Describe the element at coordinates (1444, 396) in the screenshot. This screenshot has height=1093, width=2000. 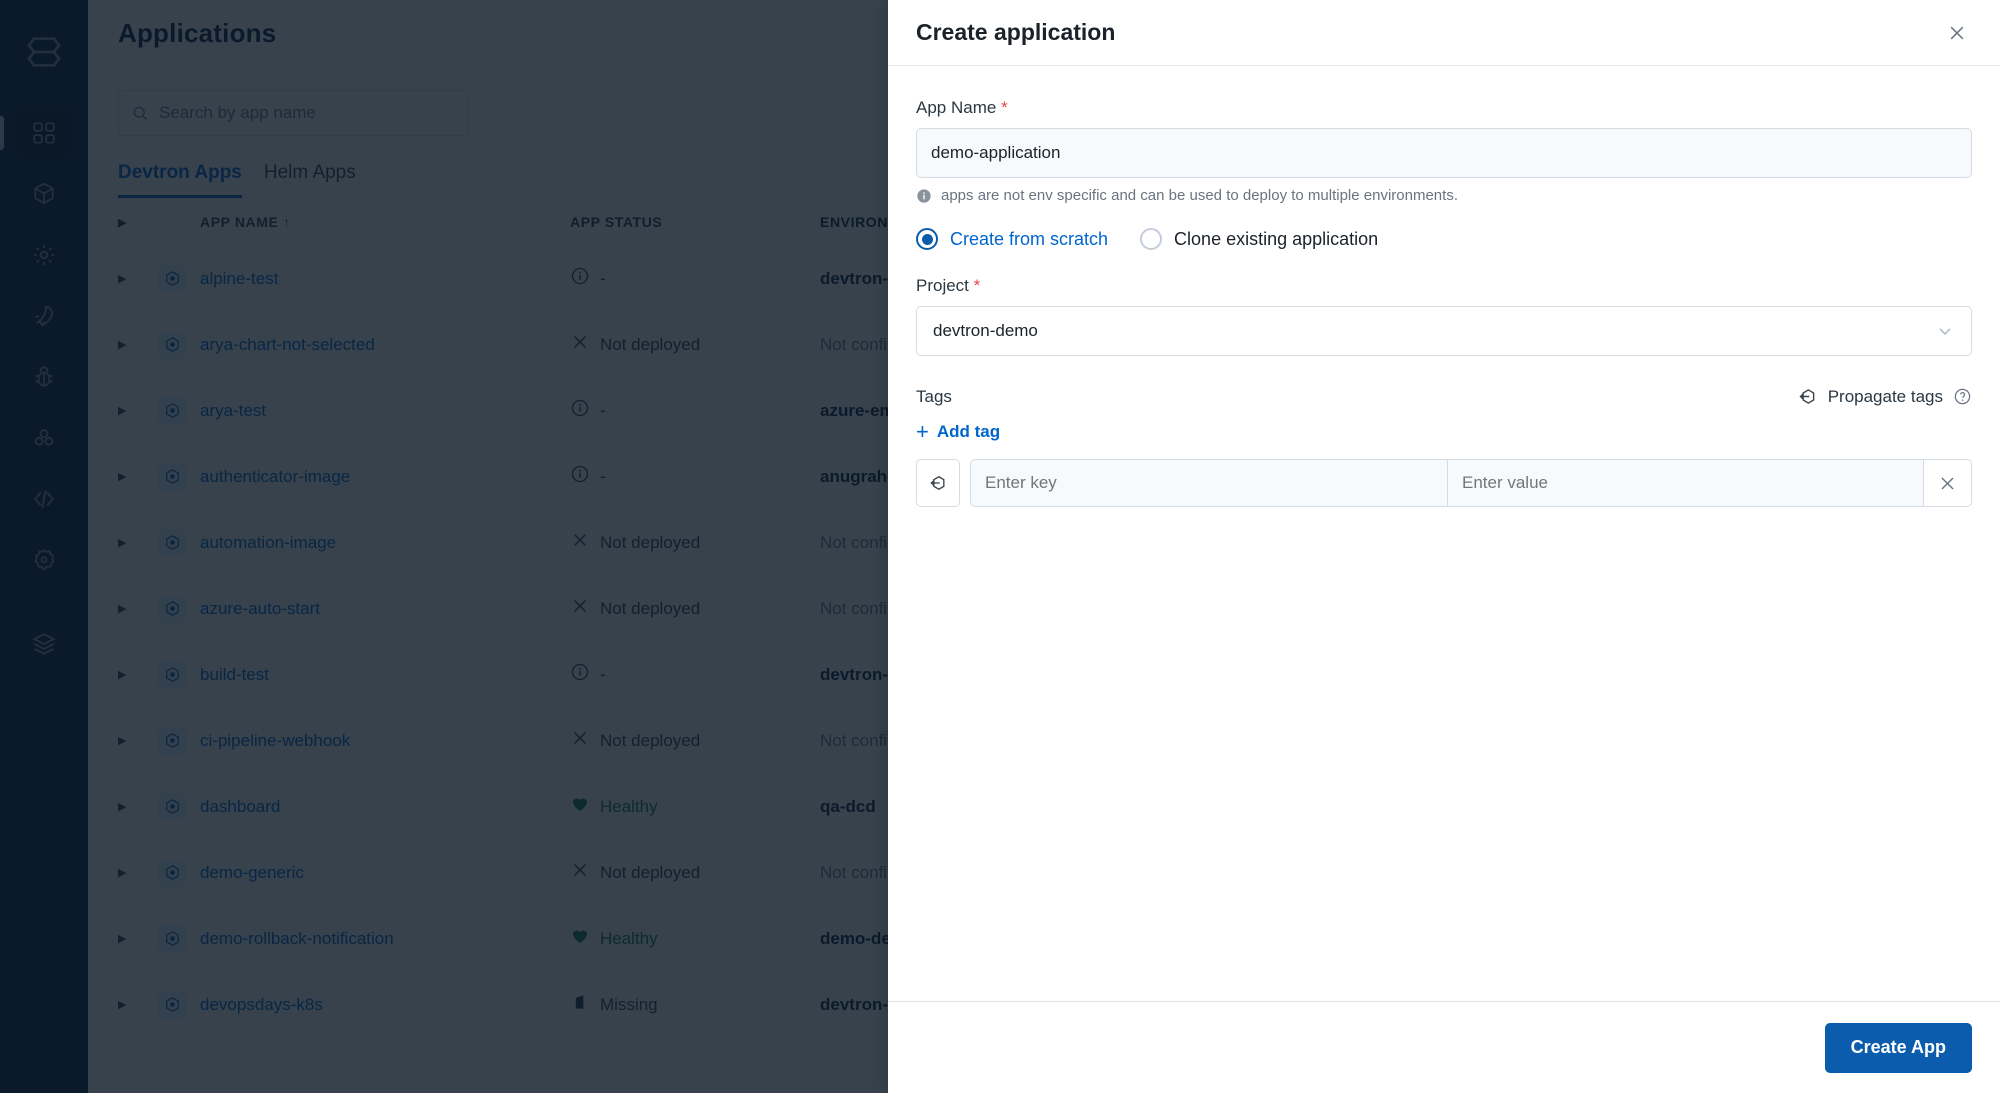
I see `tags-header: Tags Propagate tags` at that location.